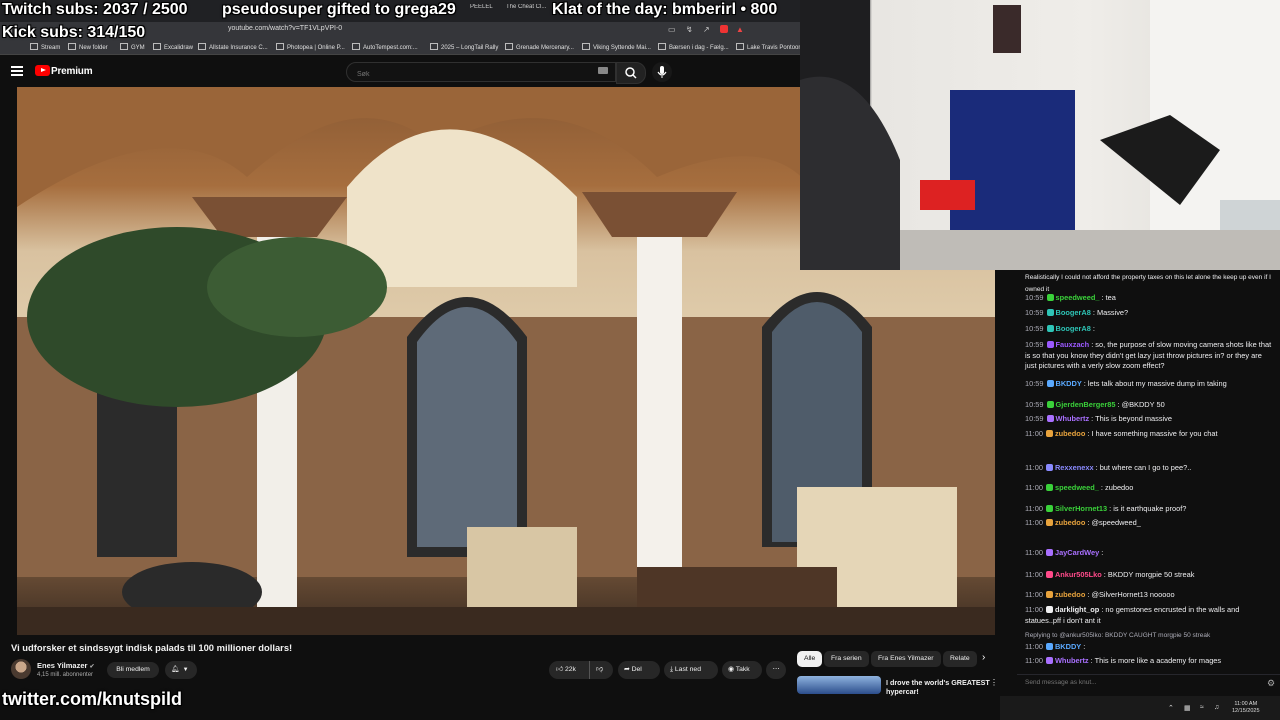  What do you see at coordinates (906, 659) in the screenshot?
I see `chip-from-channel: Fra Enes Yilmazer` at bounding box center [906, 659].